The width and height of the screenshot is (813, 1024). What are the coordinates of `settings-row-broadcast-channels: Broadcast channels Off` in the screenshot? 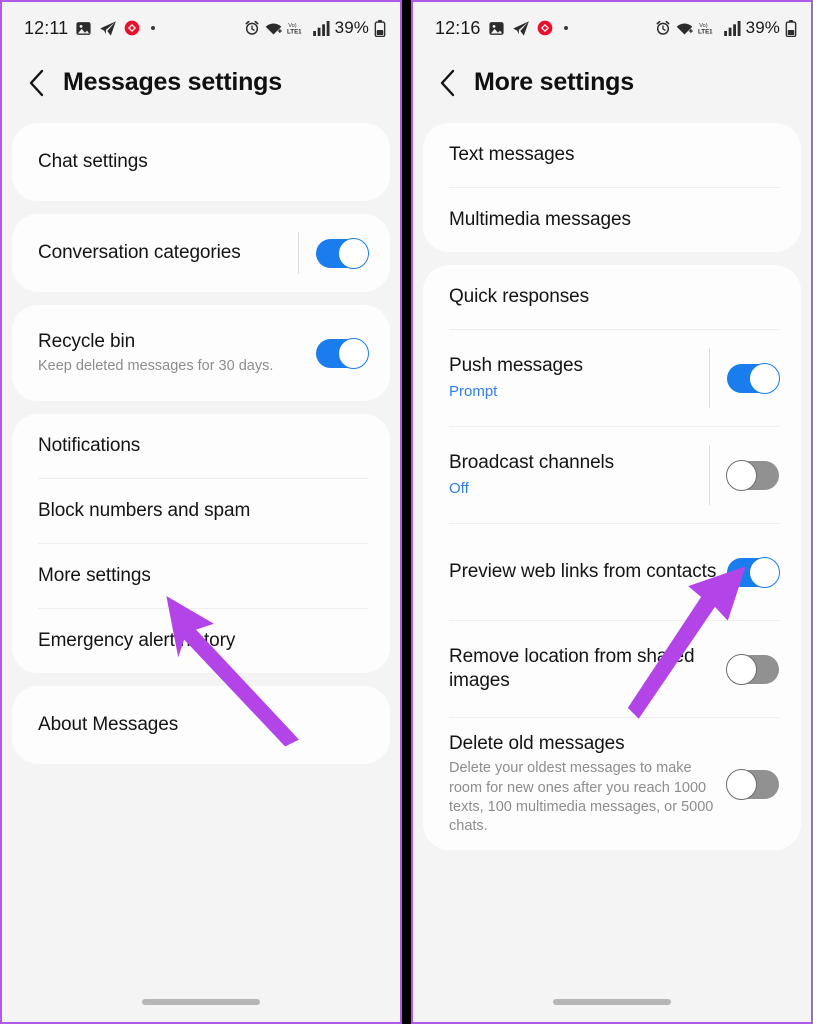 It's located at (612, 475).